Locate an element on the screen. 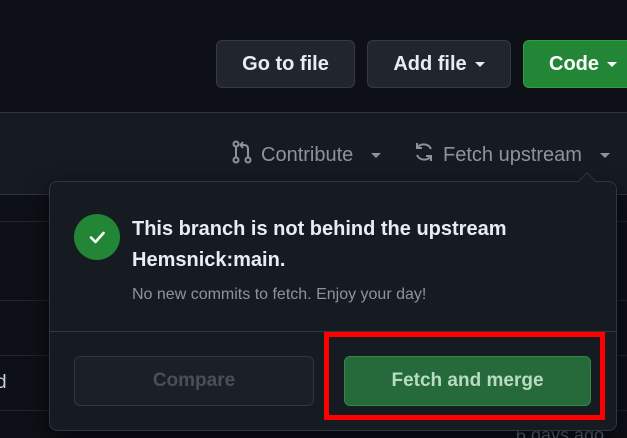 Image resolution: width=627 pixels, height=438 pixels. compare-label: Compare is located at coordinates (194, 380).